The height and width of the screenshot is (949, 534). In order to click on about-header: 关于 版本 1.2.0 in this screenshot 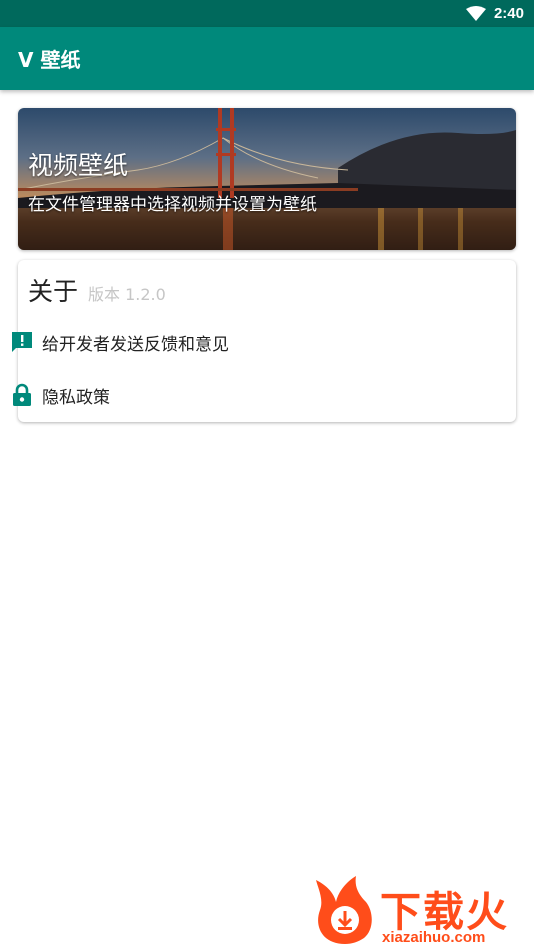, I will do `click(97, 290)`.